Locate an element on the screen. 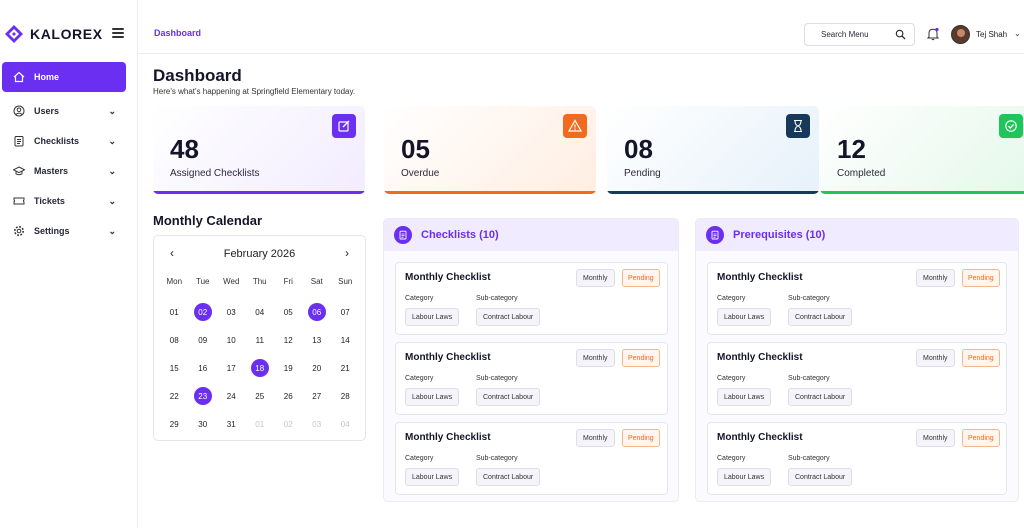 The height and width of the screenshot is (528, 1024). top-bar: Dashboard Search Menu Tej Shah ⌄ is located at coordinates (581, 27).